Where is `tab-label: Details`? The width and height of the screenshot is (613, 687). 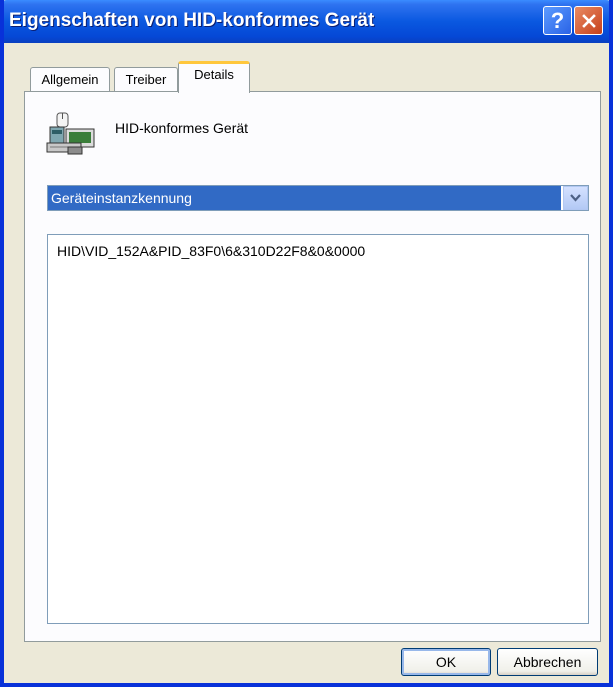
tab-label: Details is located at coordinates (214, 74).